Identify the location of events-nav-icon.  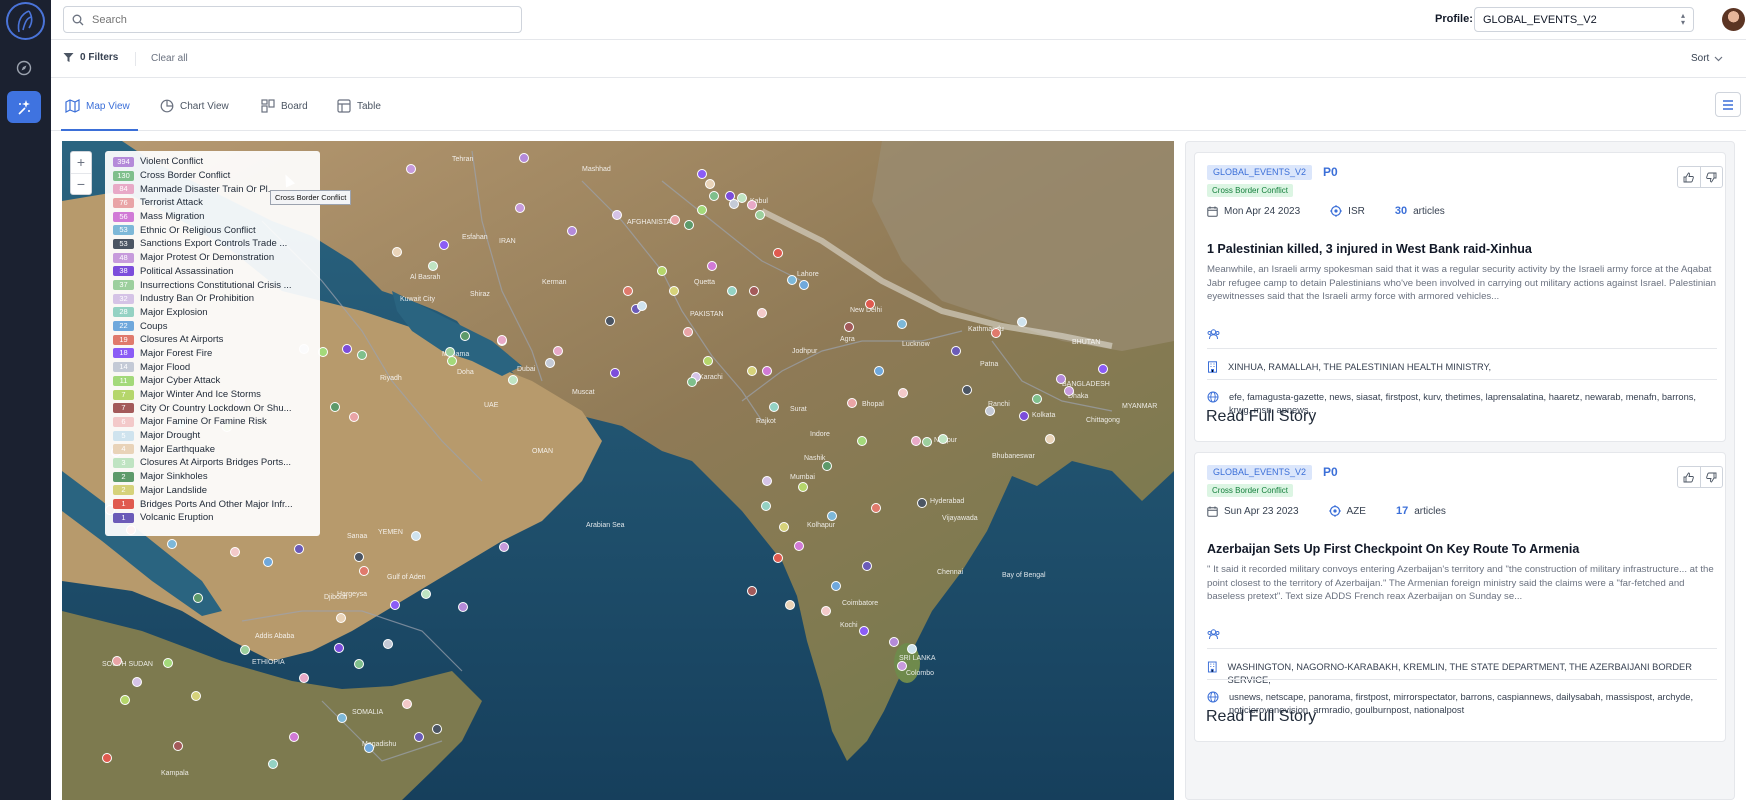
(24, 107).